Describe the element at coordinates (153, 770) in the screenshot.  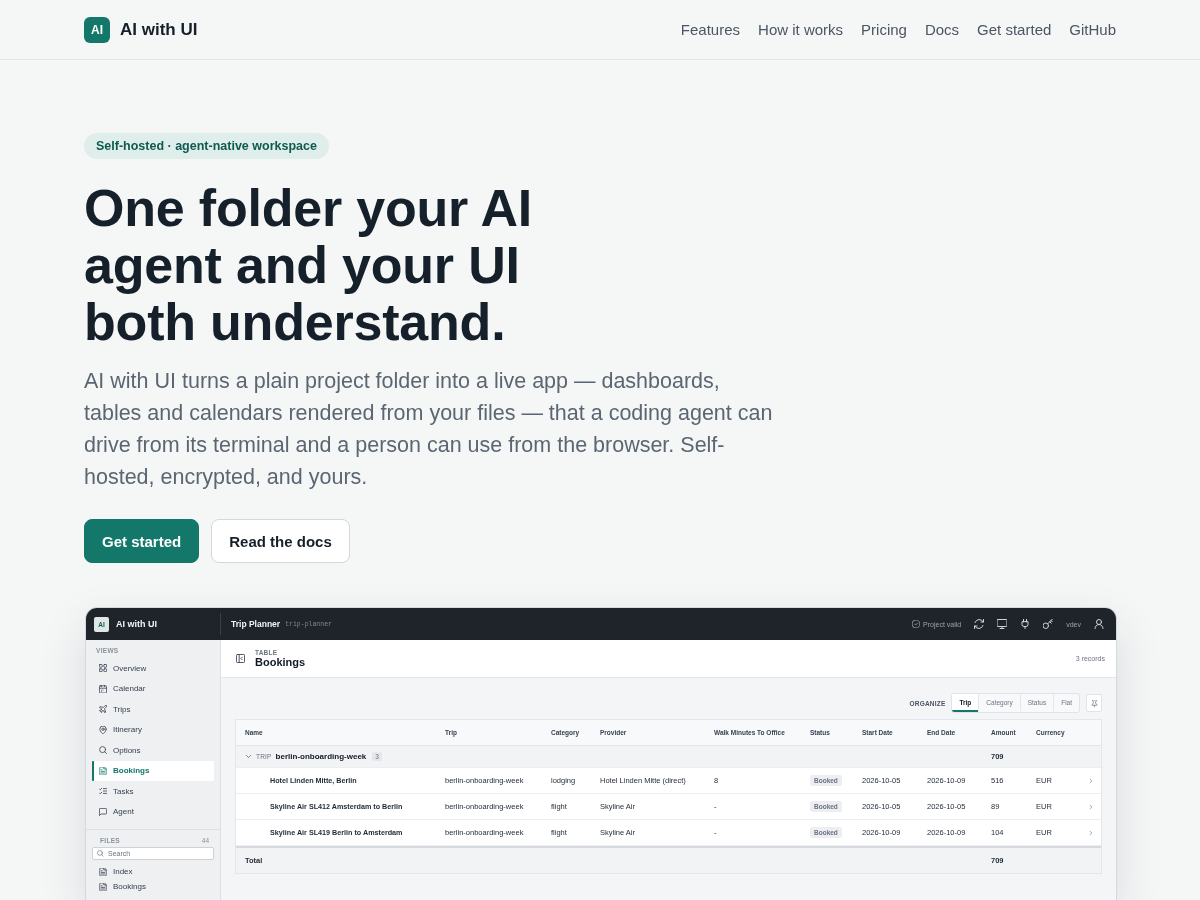
I see `sidebar-item: Bookings` at that location.